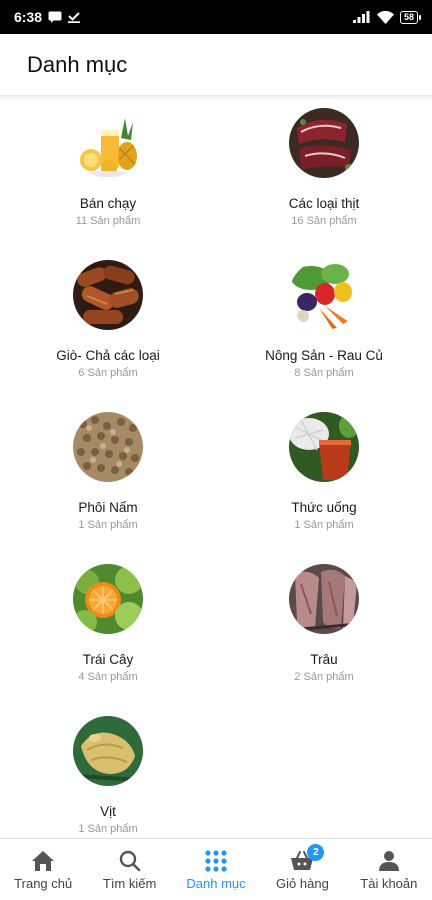  What do you see at coordinates (324, 659) in the screenshot?
I see `category-name: Trâu` at bounding box center [324, 659].